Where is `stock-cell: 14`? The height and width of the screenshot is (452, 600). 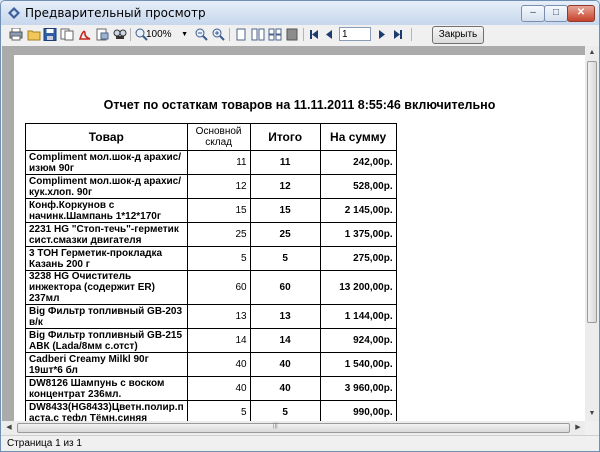 stock-cell: 14 is located at coordinates (218, 340).